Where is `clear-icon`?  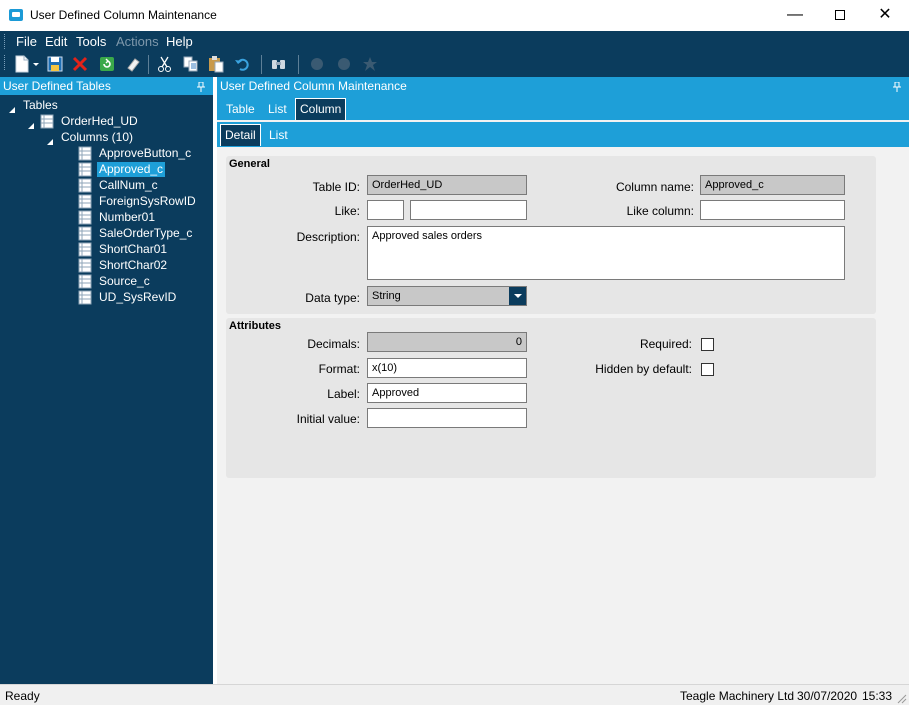 clear-icon is located at coordinates (133, 64).